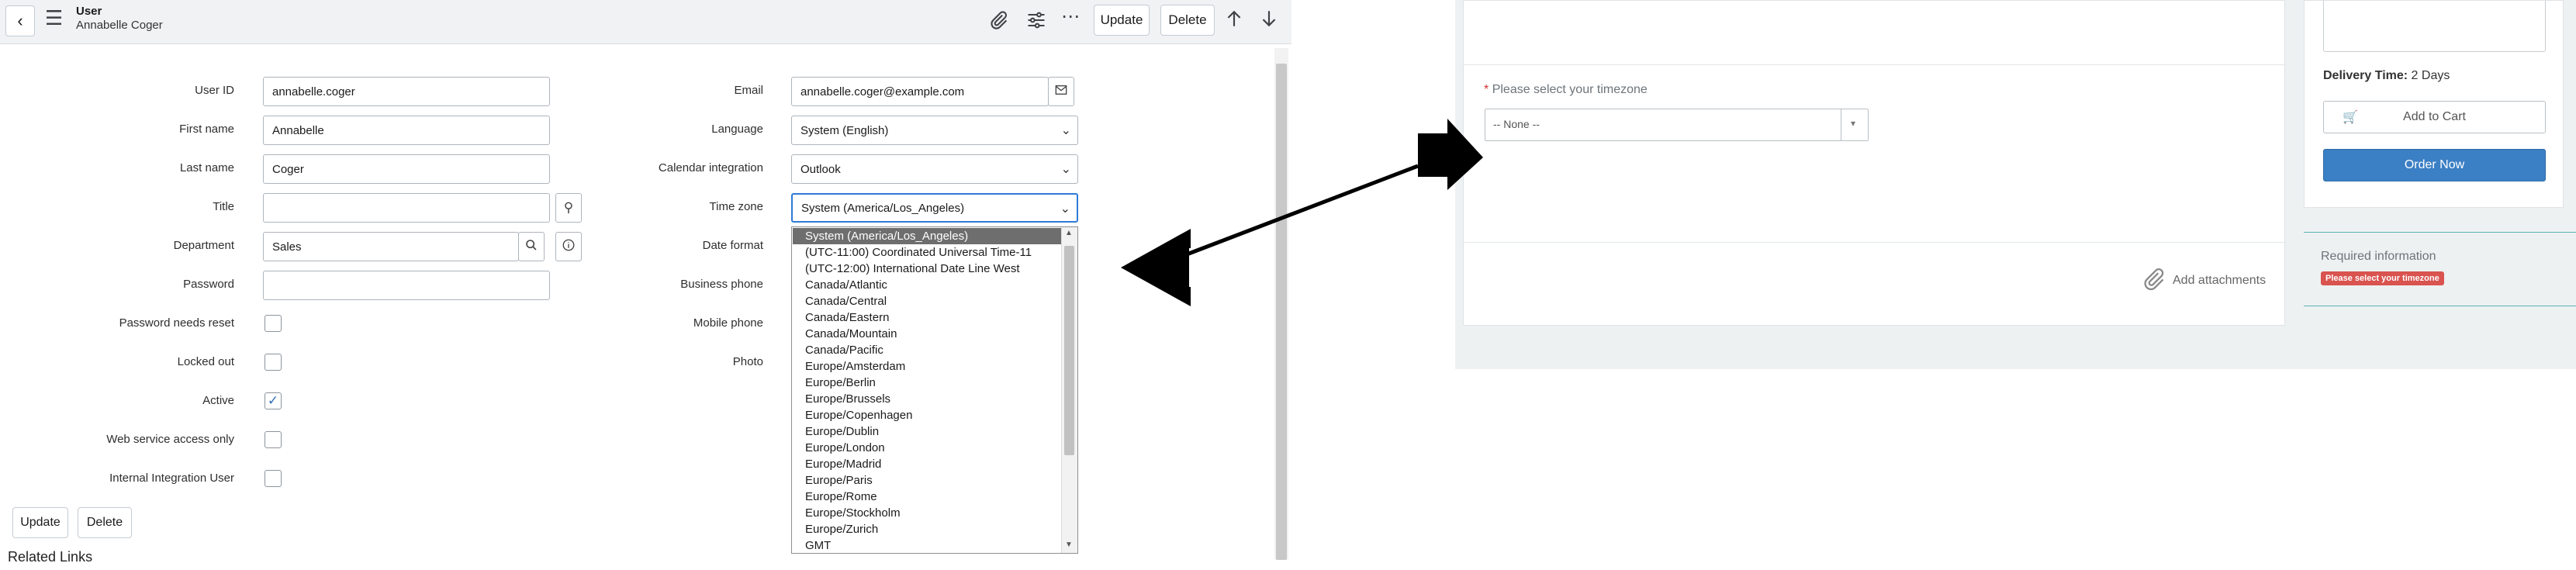  What do you see at coordinates (728, 323) in the screenshot?
I see `mobile-phone-label: Mobile phone` at bounding box center [728, 323].